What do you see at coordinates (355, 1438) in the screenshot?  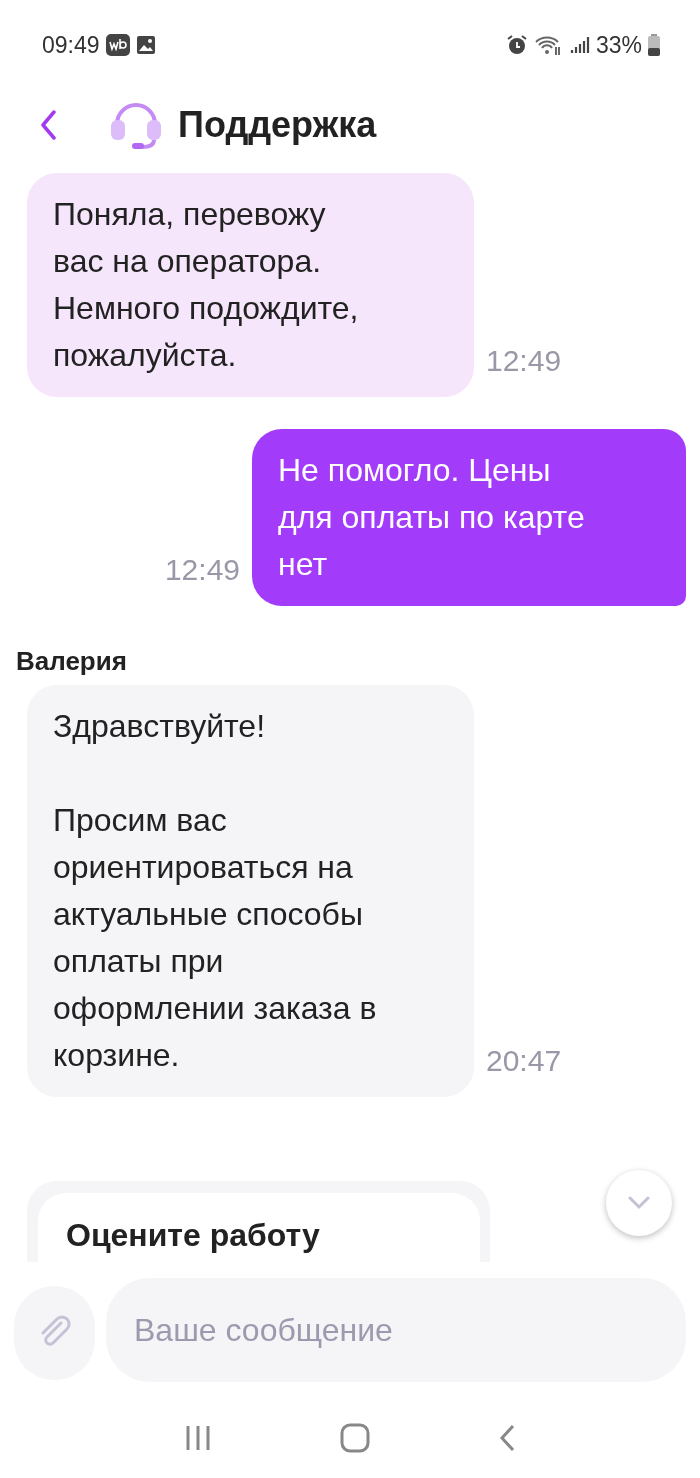 I see `home-icon` at bounding box center [355, 1438].